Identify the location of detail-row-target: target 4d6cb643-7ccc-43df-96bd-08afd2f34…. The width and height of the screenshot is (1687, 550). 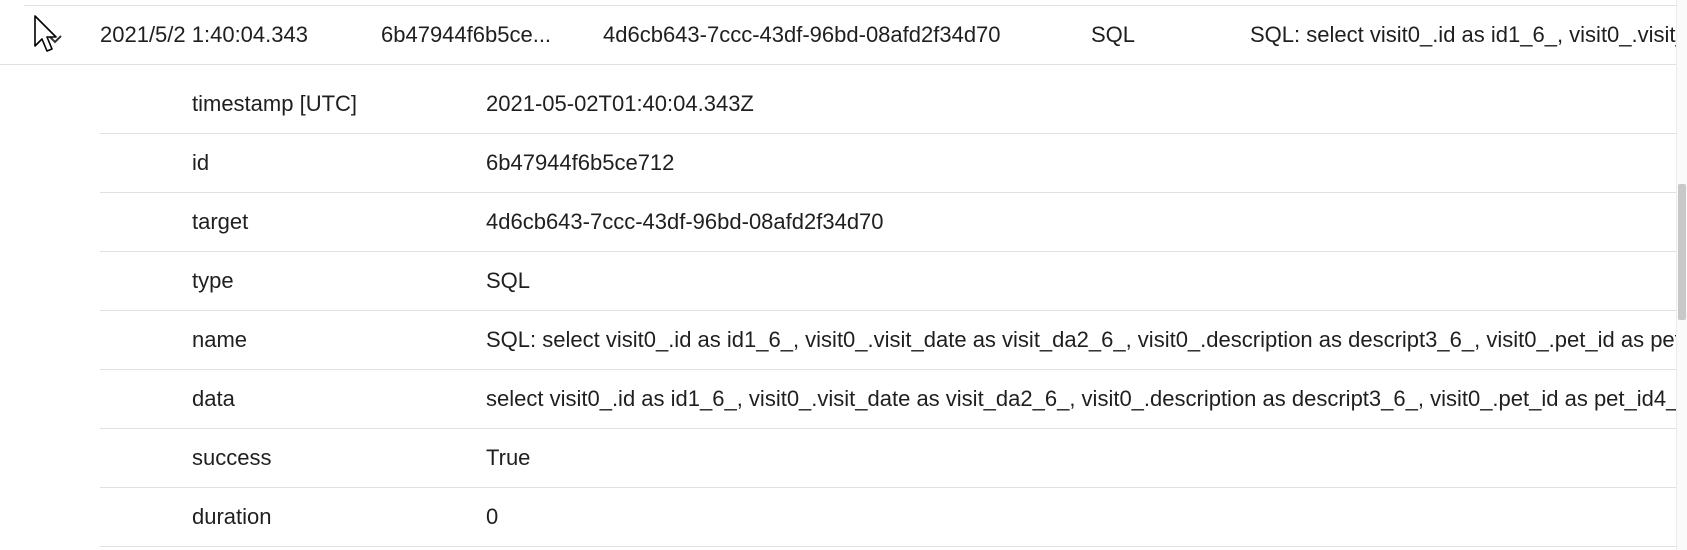
(893, 222).